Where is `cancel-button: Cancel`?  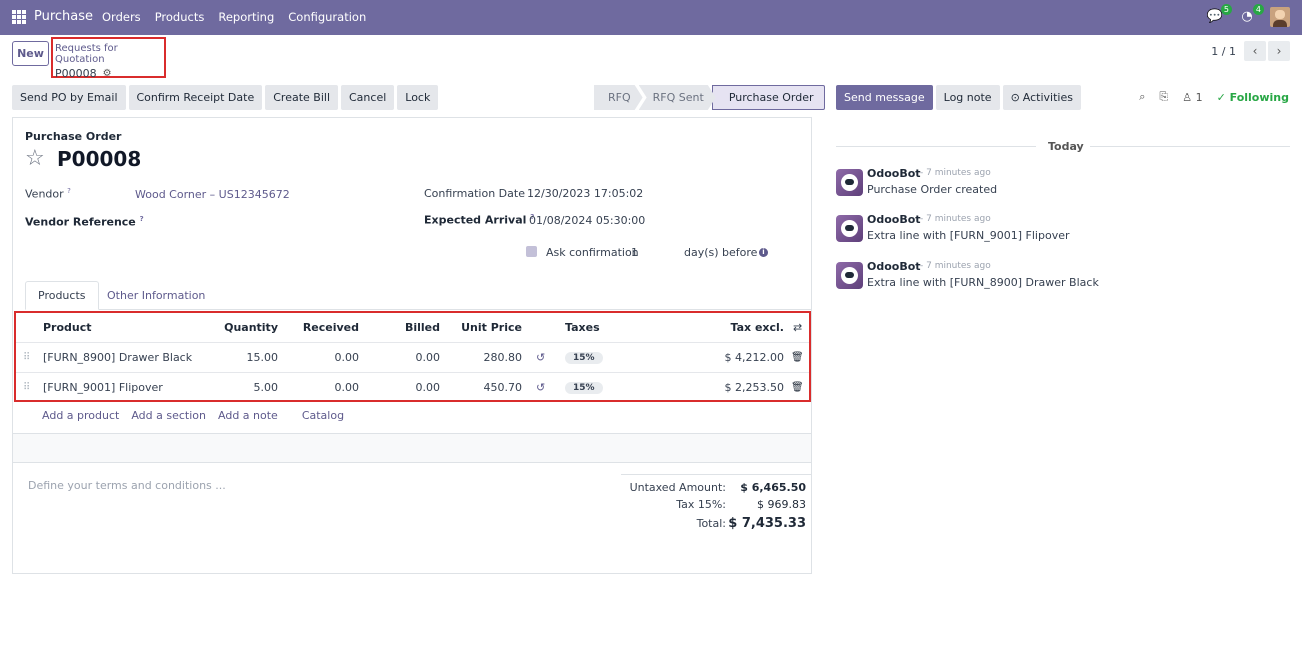 cancel-button: Cancel is located at coordinates (368, 97).